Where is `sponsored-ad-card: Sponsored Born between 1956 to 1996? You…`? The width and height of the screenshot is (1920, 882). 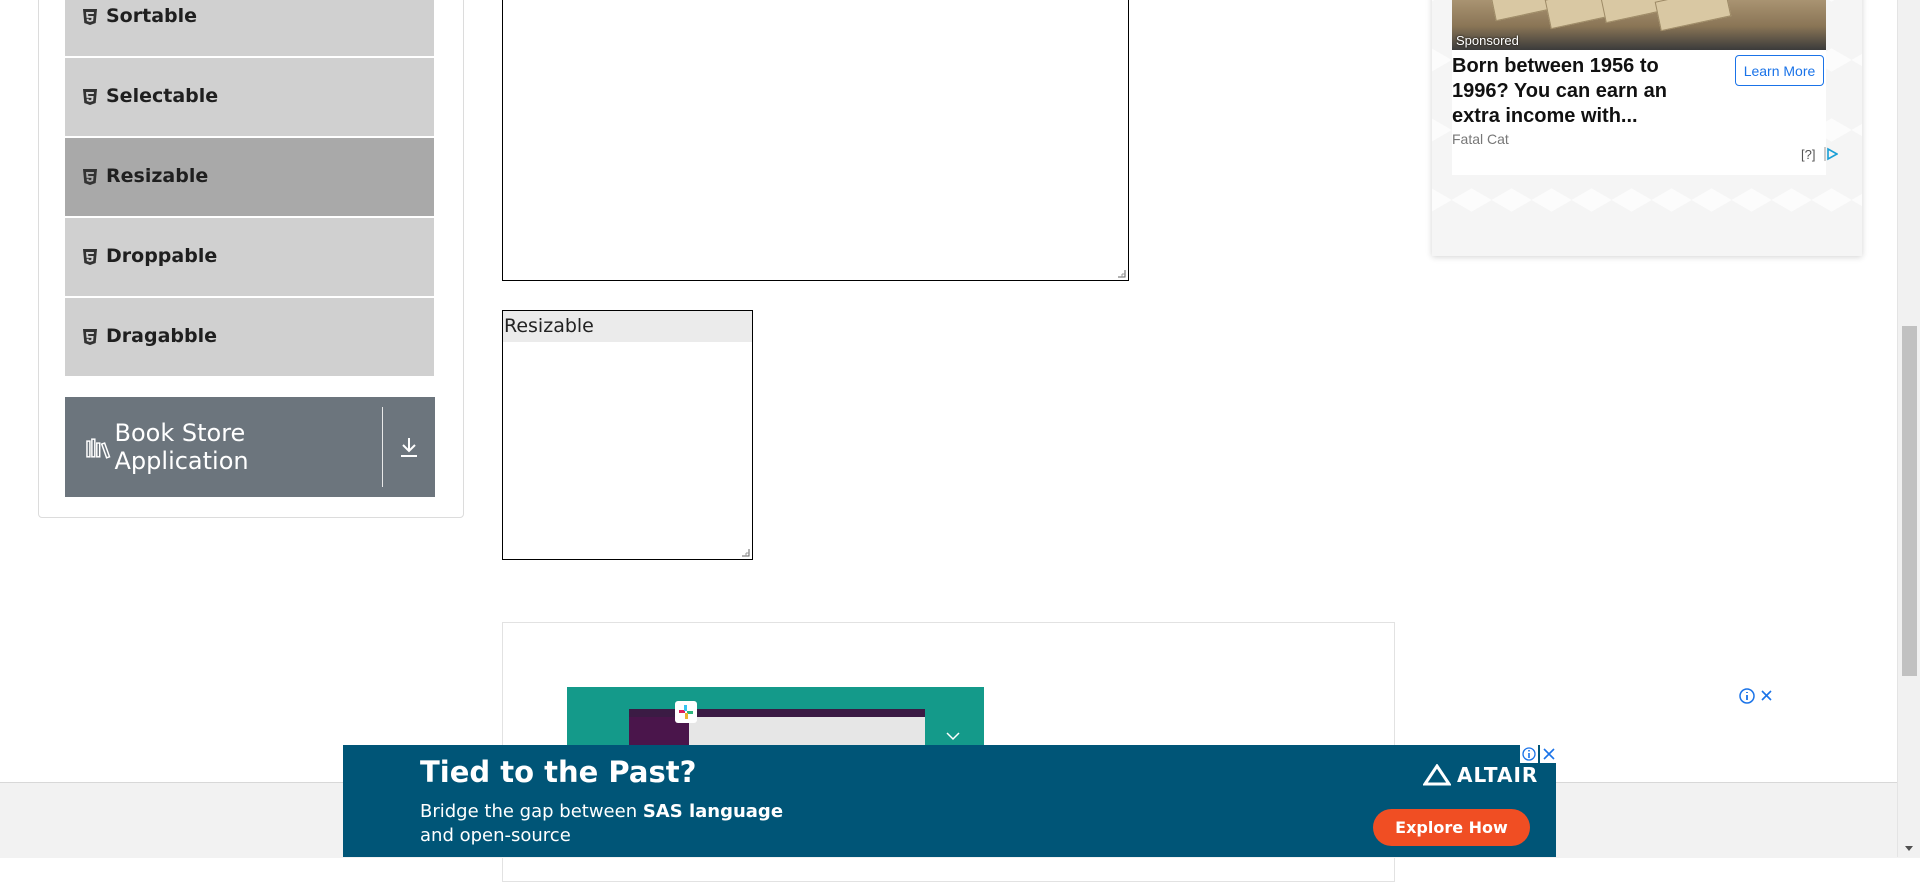
sponsored-ad-card: Sponsored Born between 1956 to 1996? You… is located at coordinates (1647, 128).